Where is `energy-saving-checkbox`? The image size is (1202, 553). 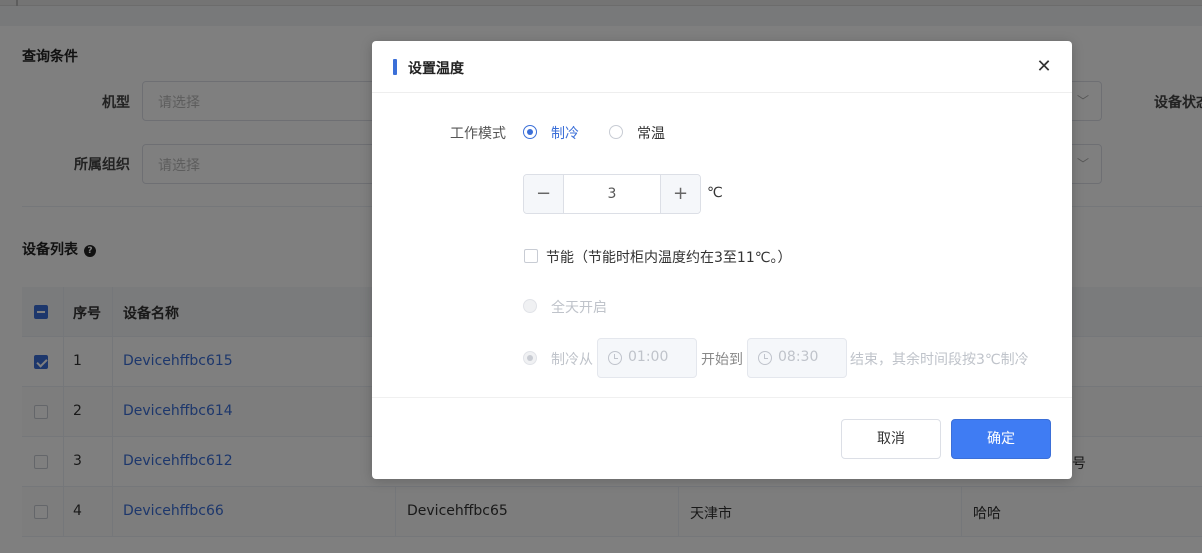 energy-saving-checkbox is located at coordinates (531, 256).